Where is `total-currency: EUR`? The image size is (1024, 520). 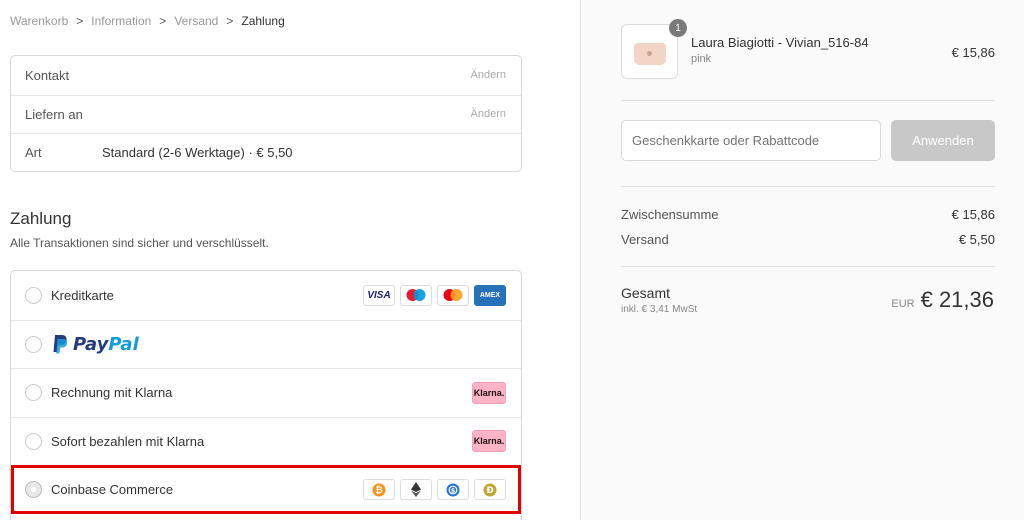 total-currency: EUR is located at coordinates (903, 304).